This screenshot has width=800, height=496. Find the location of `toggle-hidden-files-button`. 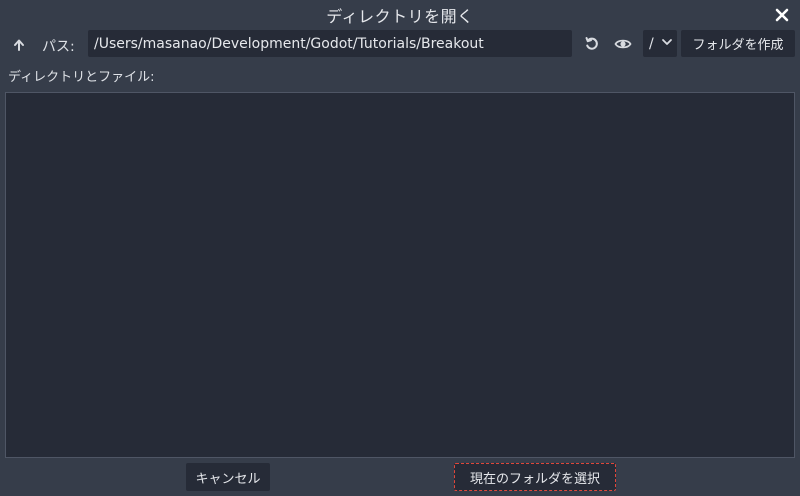

toggle-hidden-files-button is located at coordinates (623, 44).